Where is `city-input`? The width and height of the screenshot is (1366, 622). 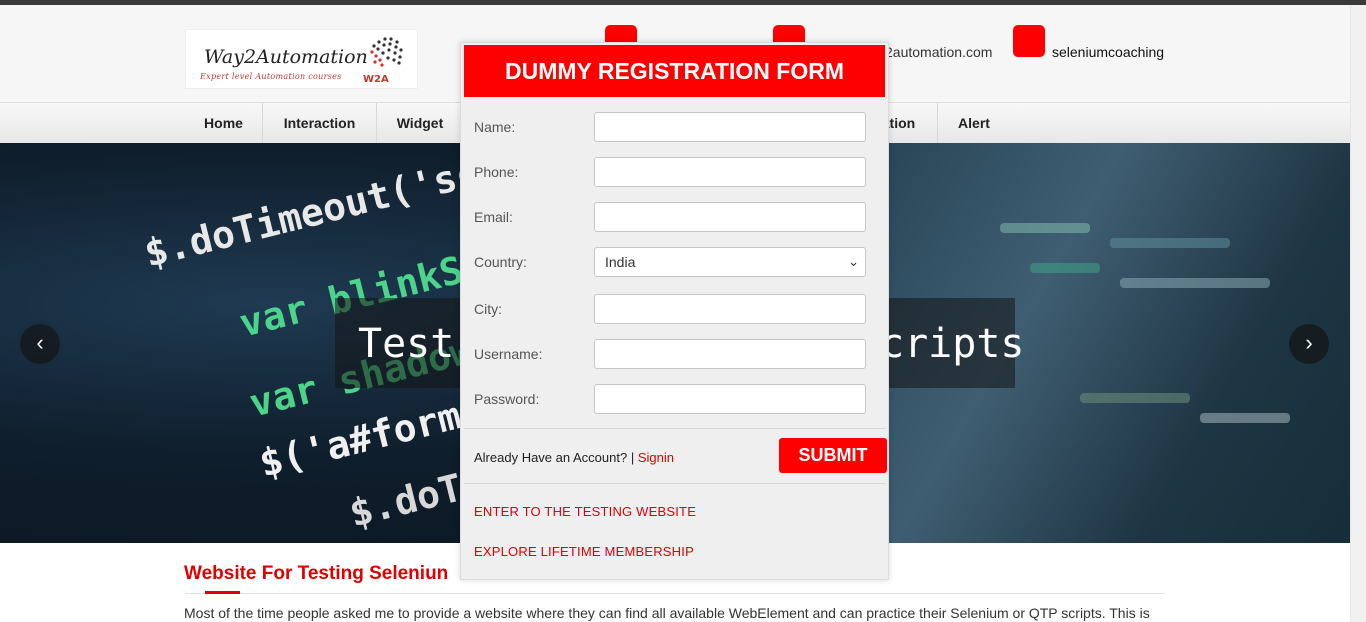
city-input is located at coordinates (730, 309).